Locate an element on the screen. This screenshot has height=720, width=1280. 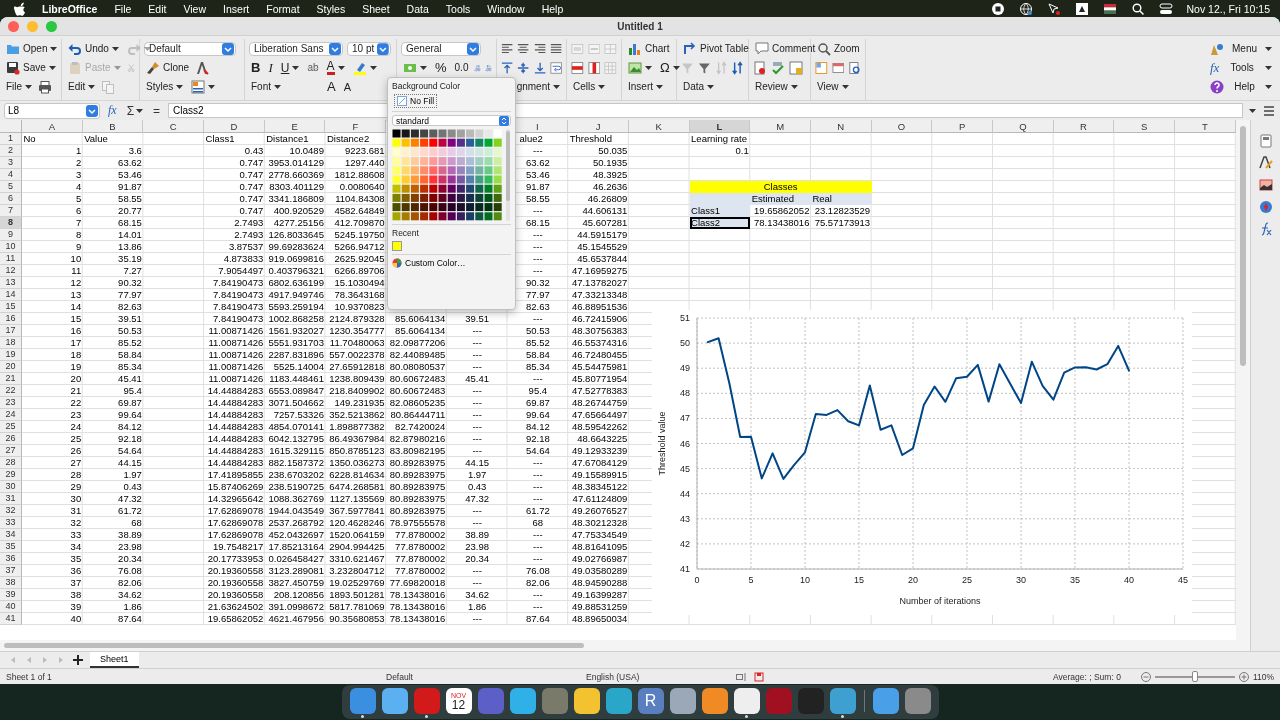
freeze-panes-icon is located at coordinates (821, 67).